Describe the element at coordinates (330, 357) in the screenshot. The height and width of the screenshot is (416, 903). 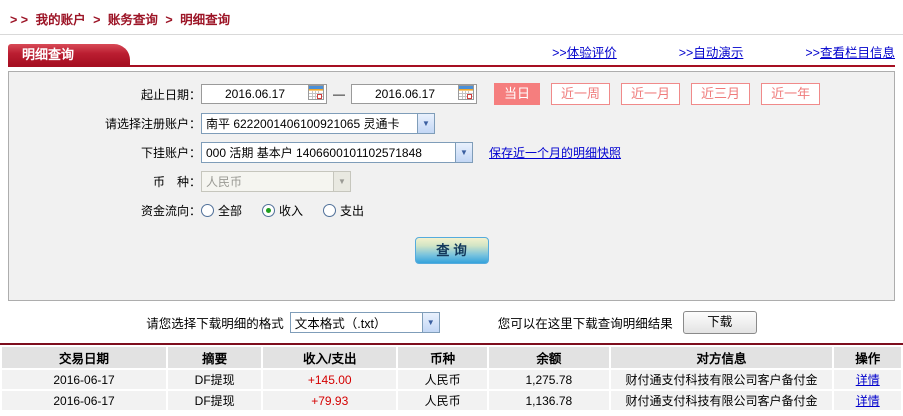
I see `col-header-income-expense: 收入/支出` at that location.